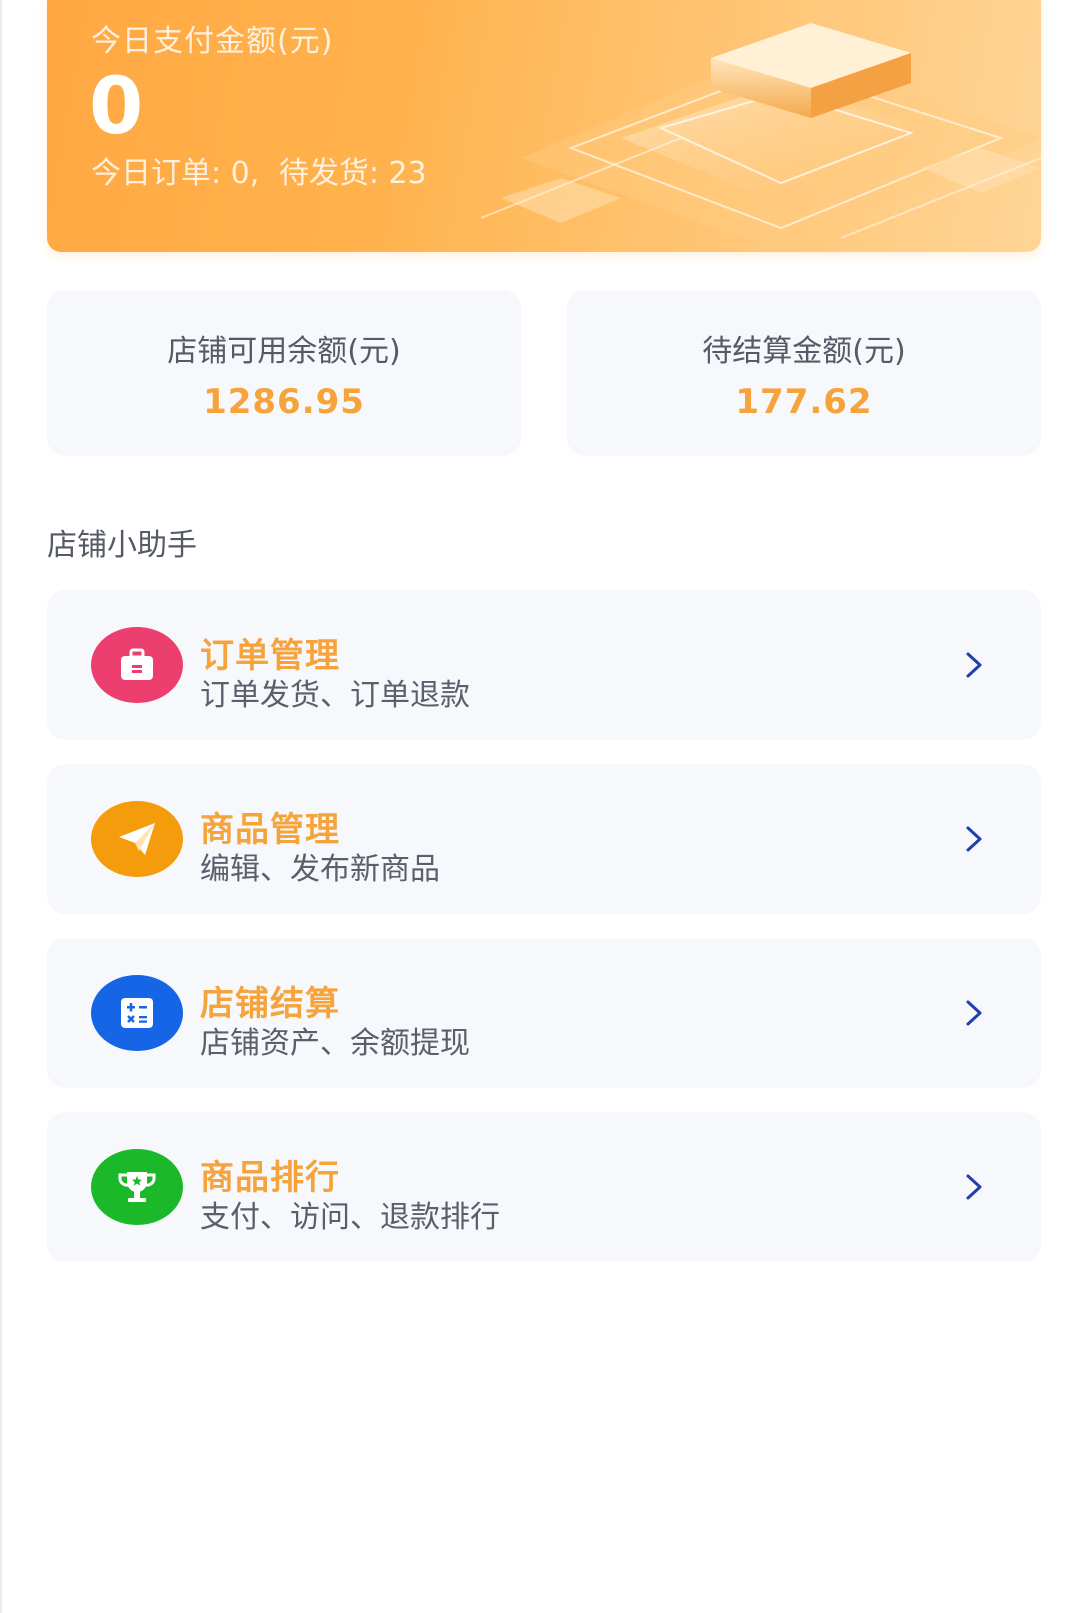  What do you see at coordinates (335, 695) in the screenshot?
I see `menu-item-subtitle: 订单发货、订单退款` at bounding box center [335, 695].